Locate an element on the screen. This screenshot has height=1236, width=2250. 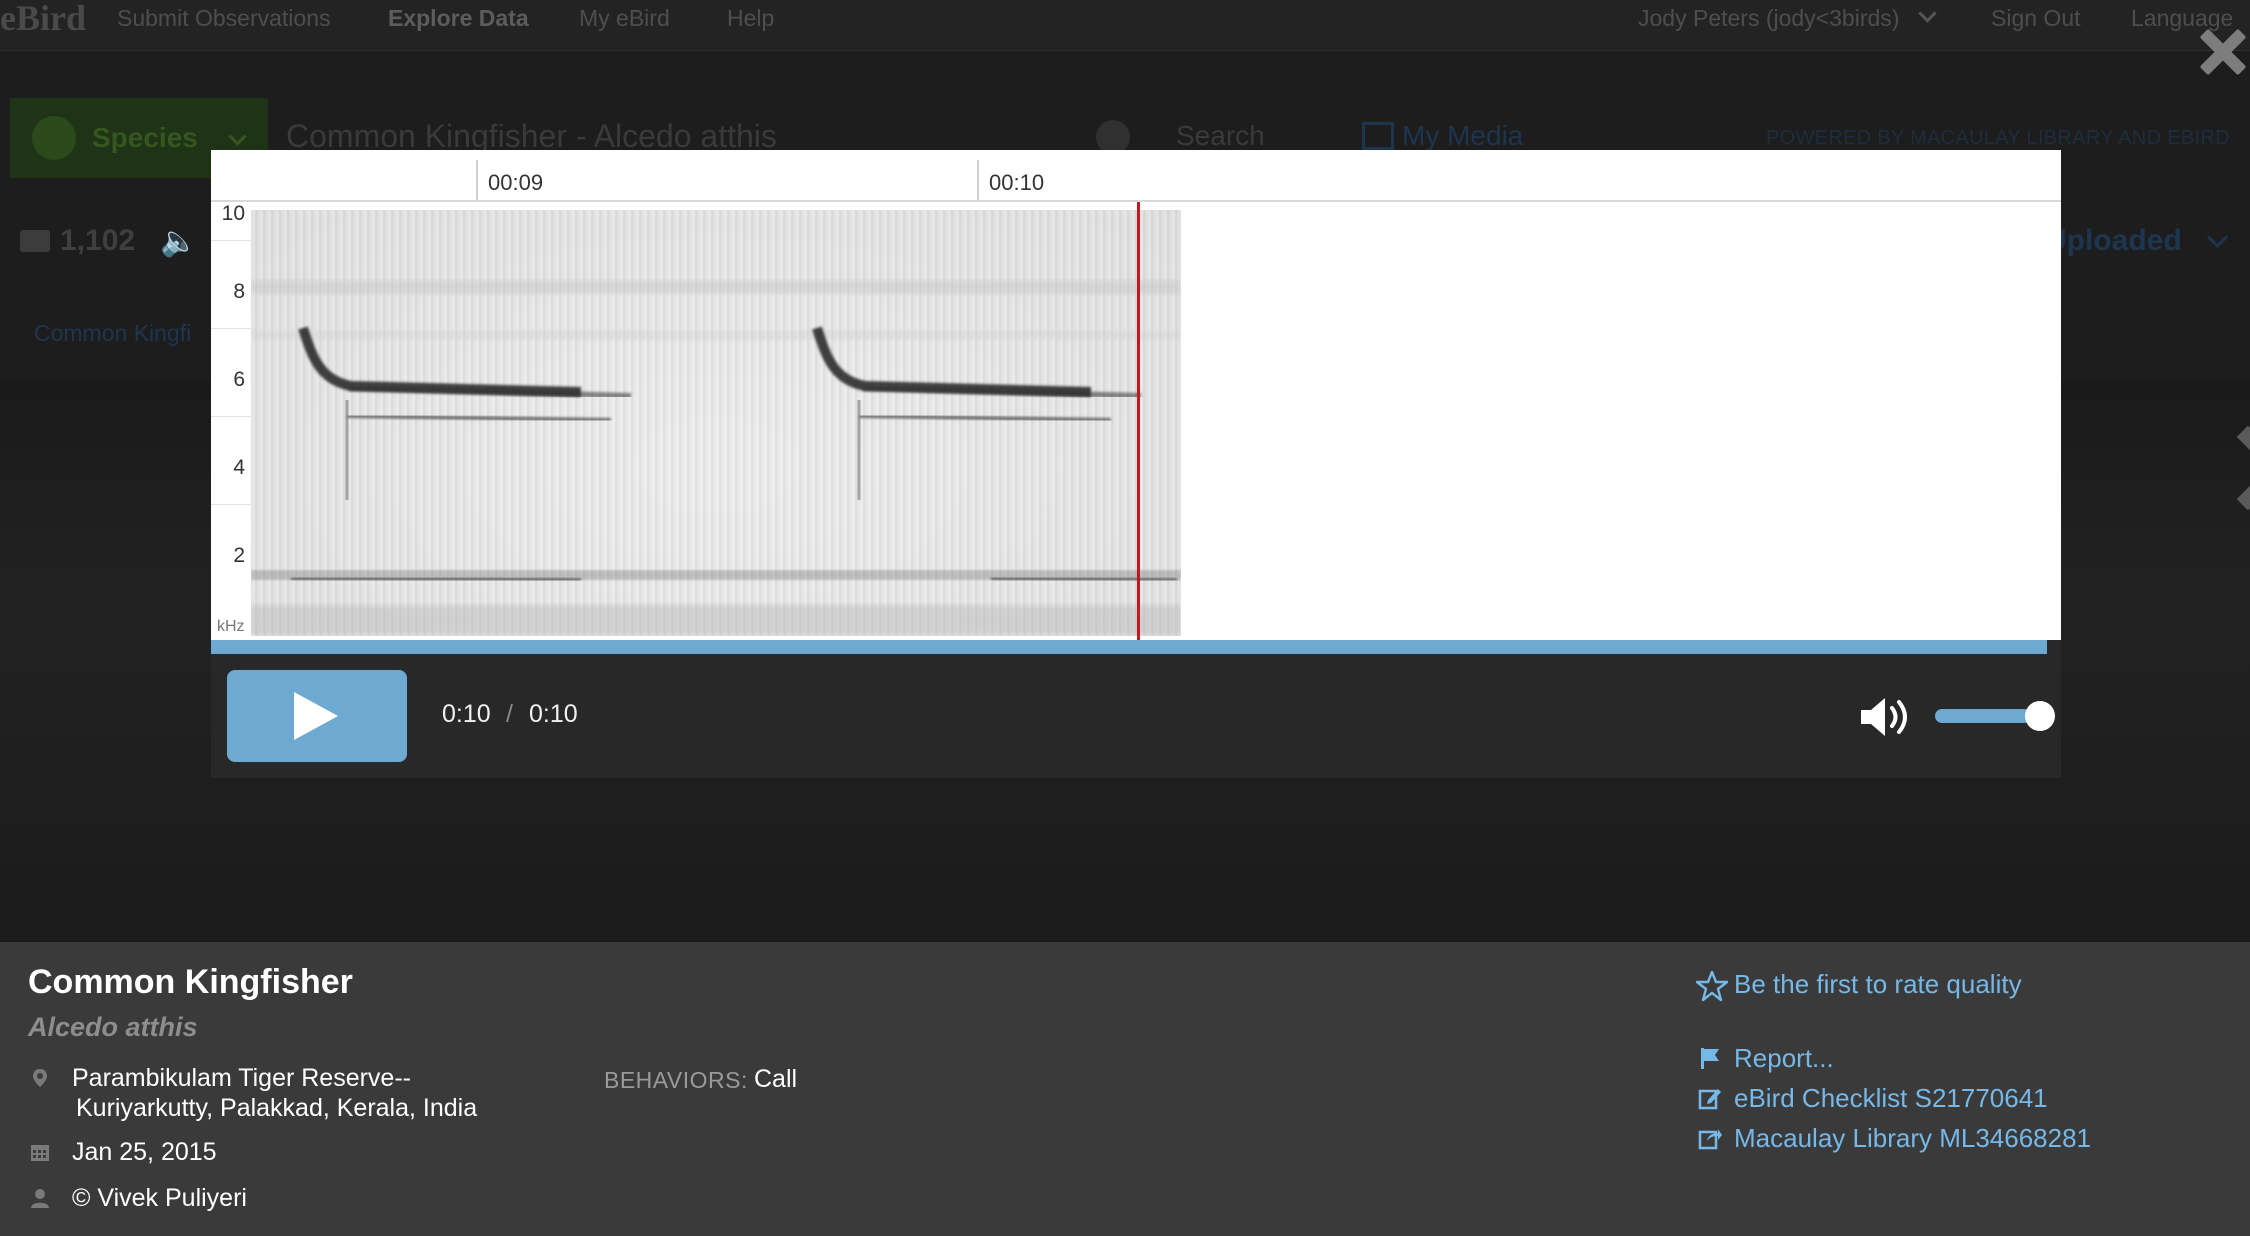
frequency-label: 4 is located at coordinates (239, 467).